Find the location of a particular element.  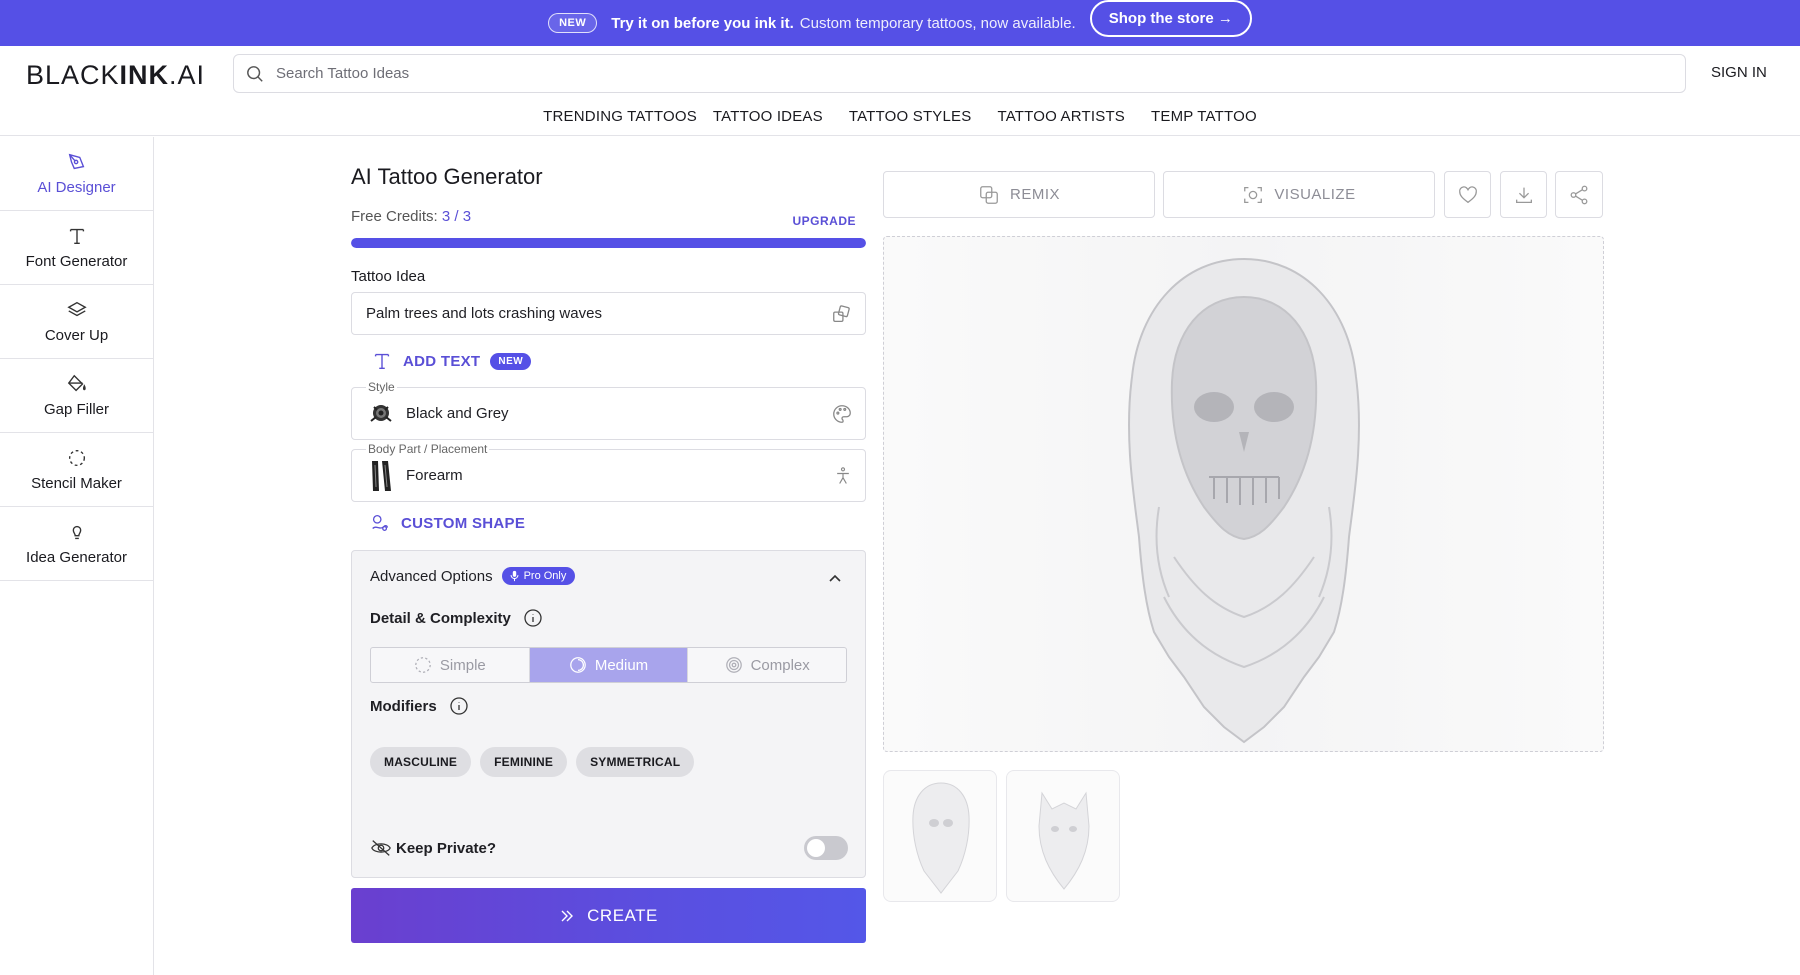

modifiers-heading: Modifiers is located at coordinates (419, 706).